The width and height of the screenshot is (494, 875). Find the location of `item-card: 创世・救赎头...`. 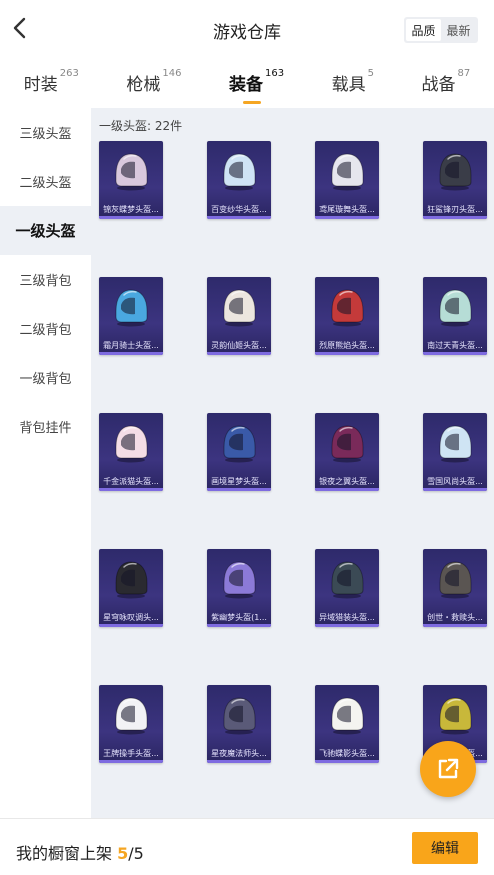

item-card: 创世・救赎头... is located at coordinates (455, 588).